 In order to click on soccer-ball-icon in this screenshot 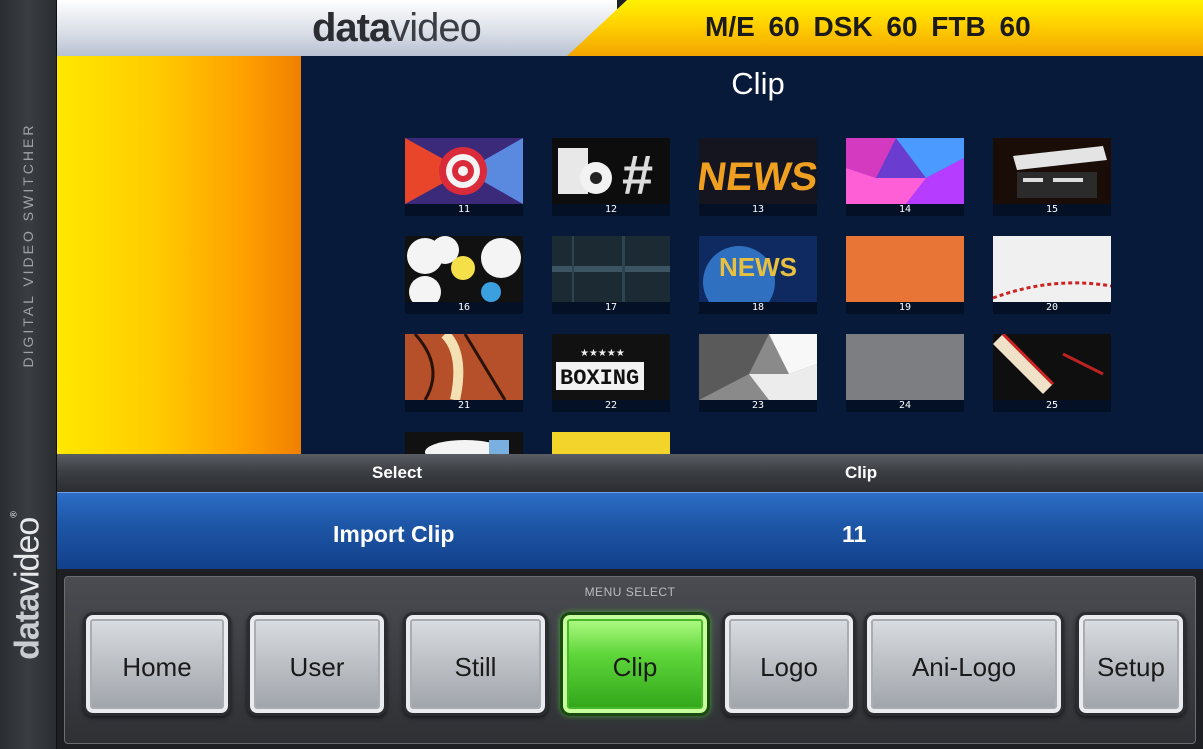, I will do `click(758, 367)`.